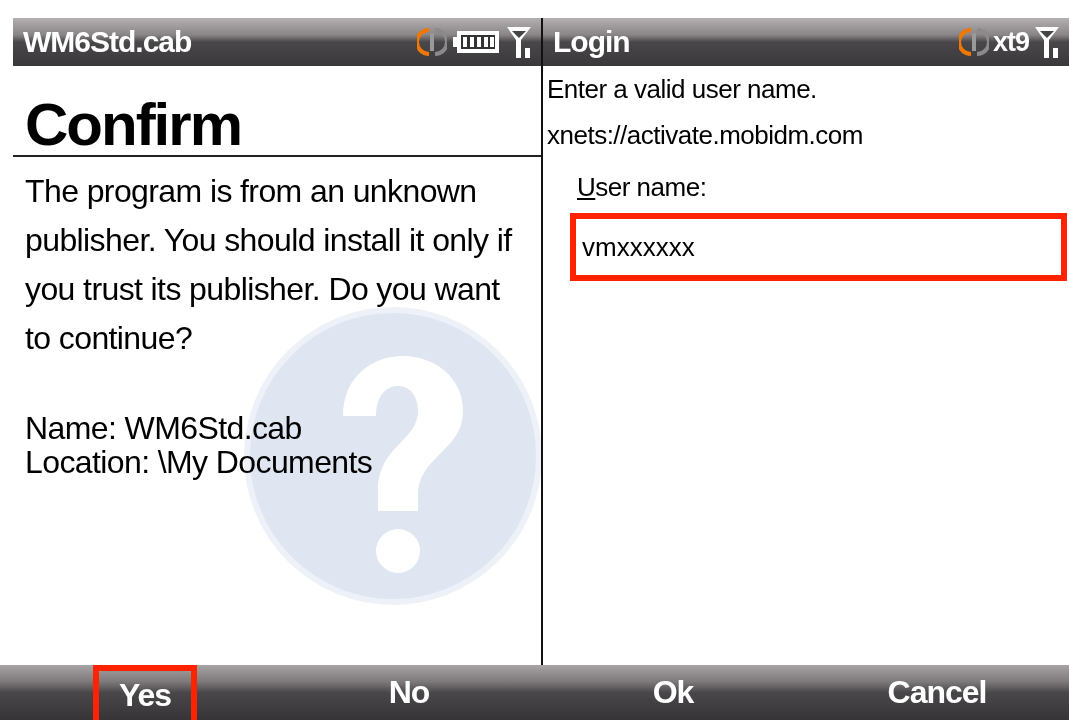  I want to click on window-title: WM6Std.cab, so click(107, 42).